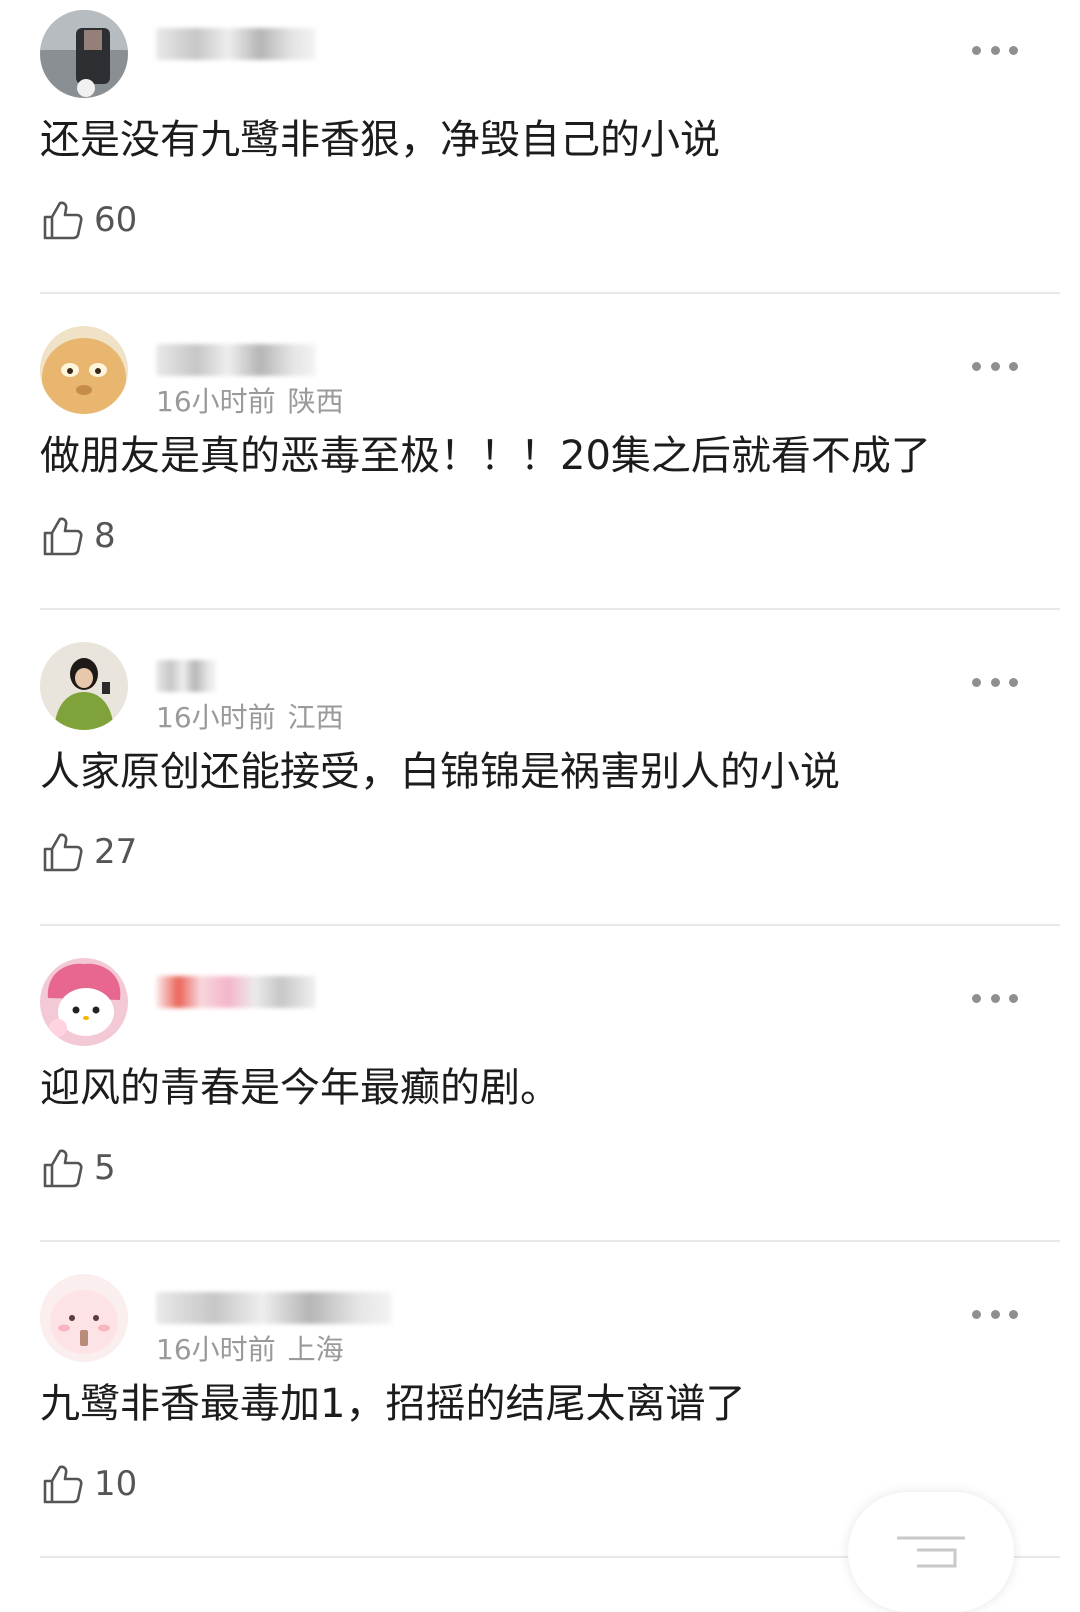 The image size is (1080, 1612). Describe the element at coordinates (440, 772) in the screenshot. I see `comment-text: 人家原创还能接受，白锦锦是祸害别人的小说` at that location.